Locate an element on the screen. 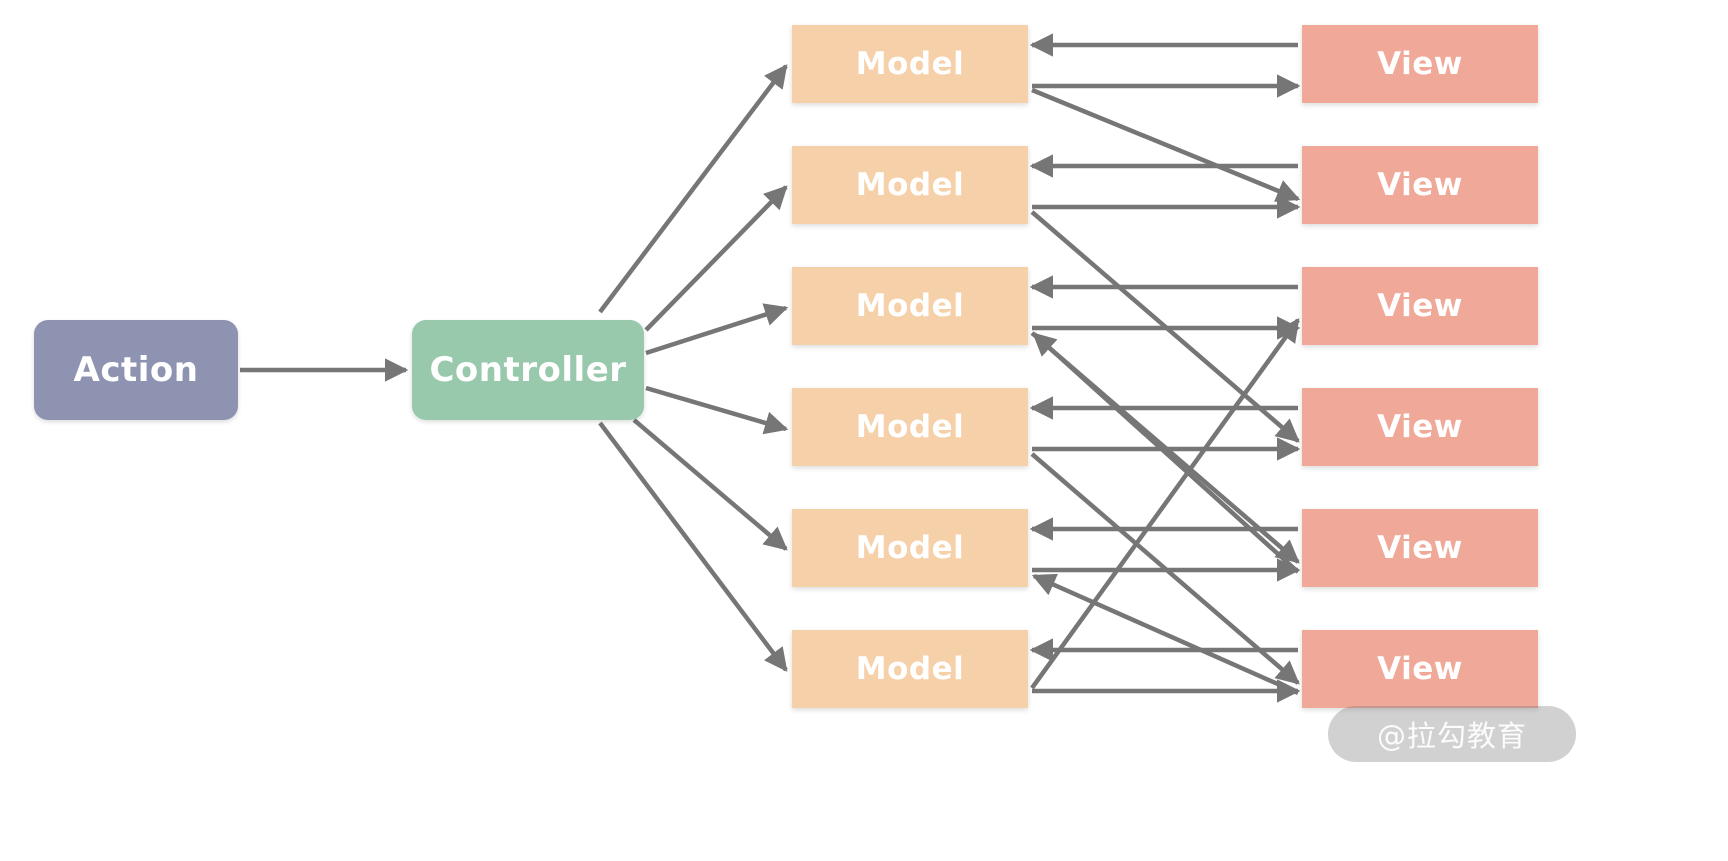 This screenshot has height=861, width=1728. edge-model-3-view-5-diagonal is located at coordinates (1165, 447).